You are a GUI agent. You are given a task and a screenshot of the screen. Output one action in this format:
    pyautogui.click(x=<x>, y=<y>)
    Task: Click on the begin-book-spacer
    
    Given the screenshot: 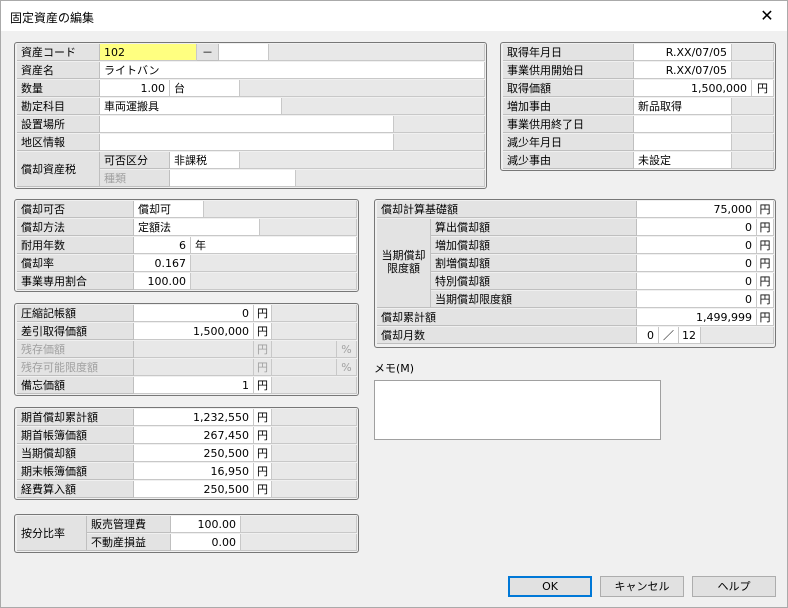 What is the action you would take?
    pyautogui.click(x=314, y=435)
    